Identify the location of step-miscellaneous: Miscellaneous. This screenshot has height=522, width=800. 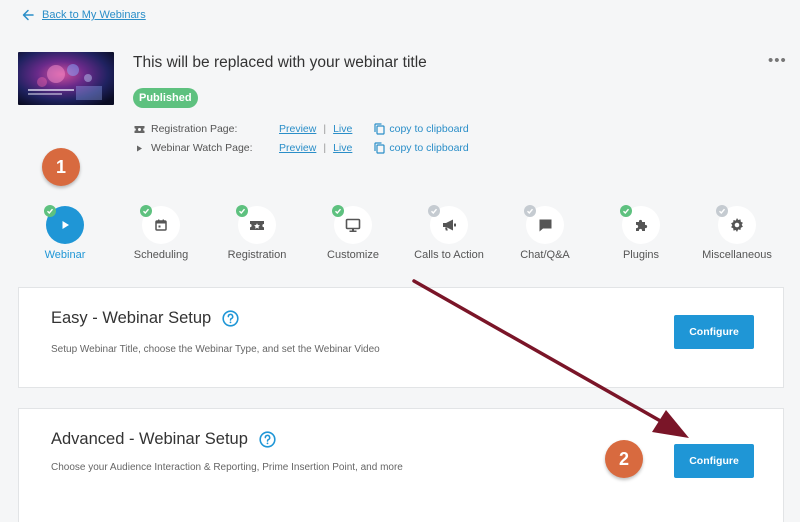
(737, 233).